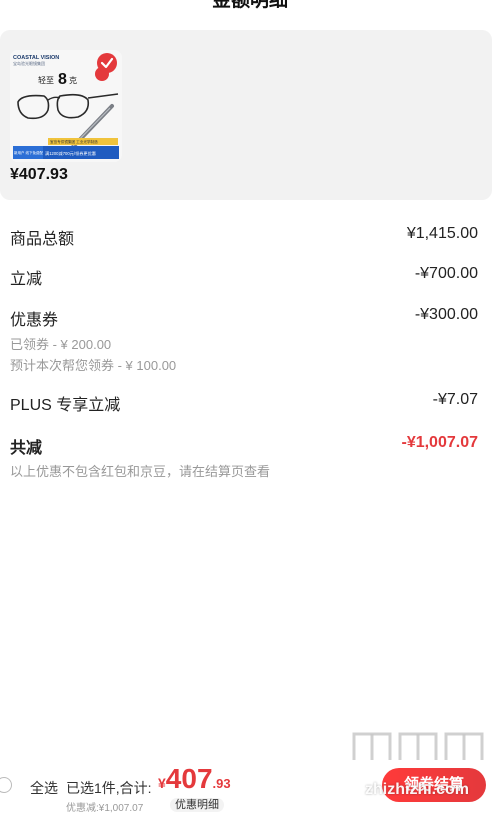 This screenshot has height=814, width=500. Describe the element at coordinates (26, 279) in the screenshot. I see `instant-discount-label: 立减` at that location.